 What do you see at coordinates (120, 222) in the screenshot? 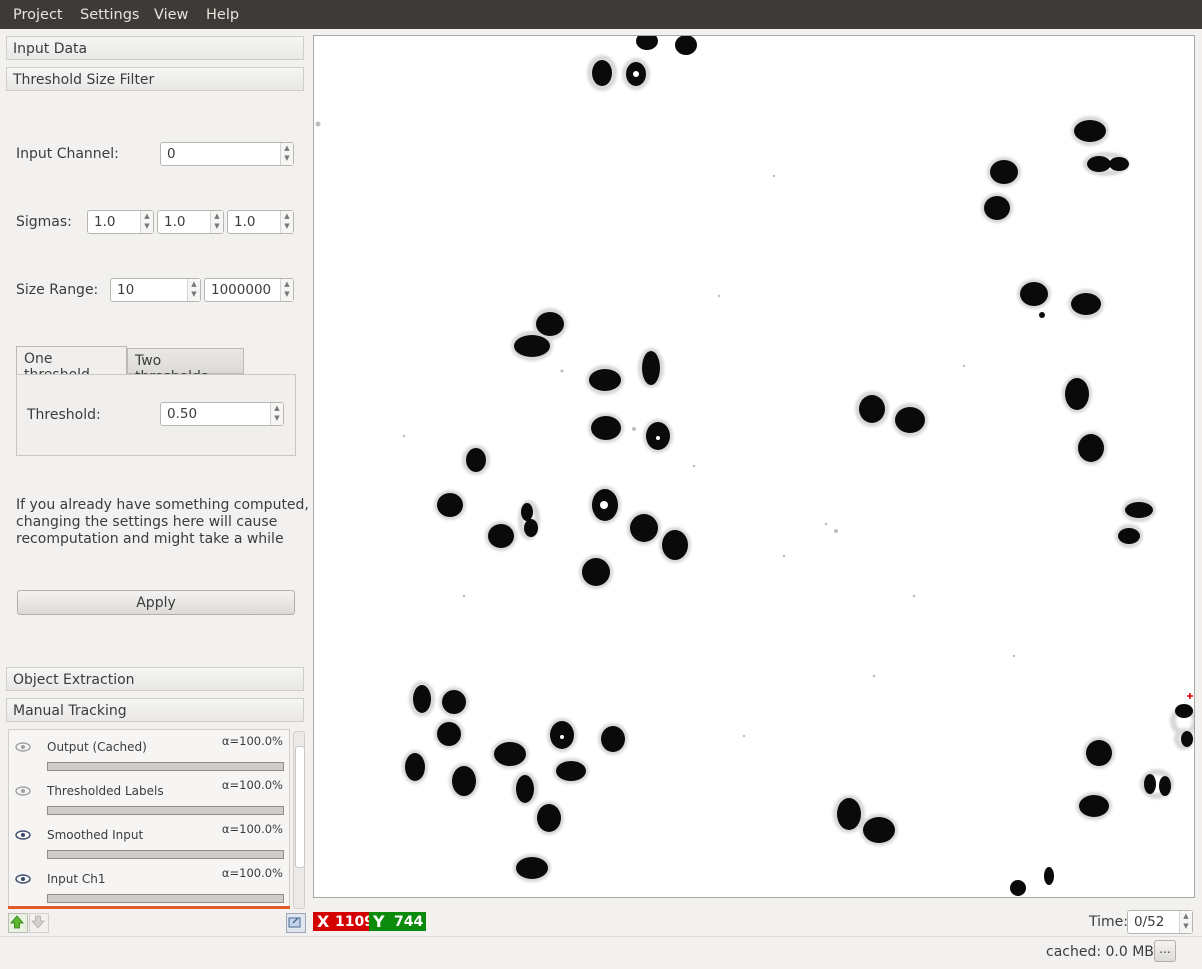
I see `sigma-x-spinbox: 1.0 ▲ ▼` at bounding box center [120, 222].